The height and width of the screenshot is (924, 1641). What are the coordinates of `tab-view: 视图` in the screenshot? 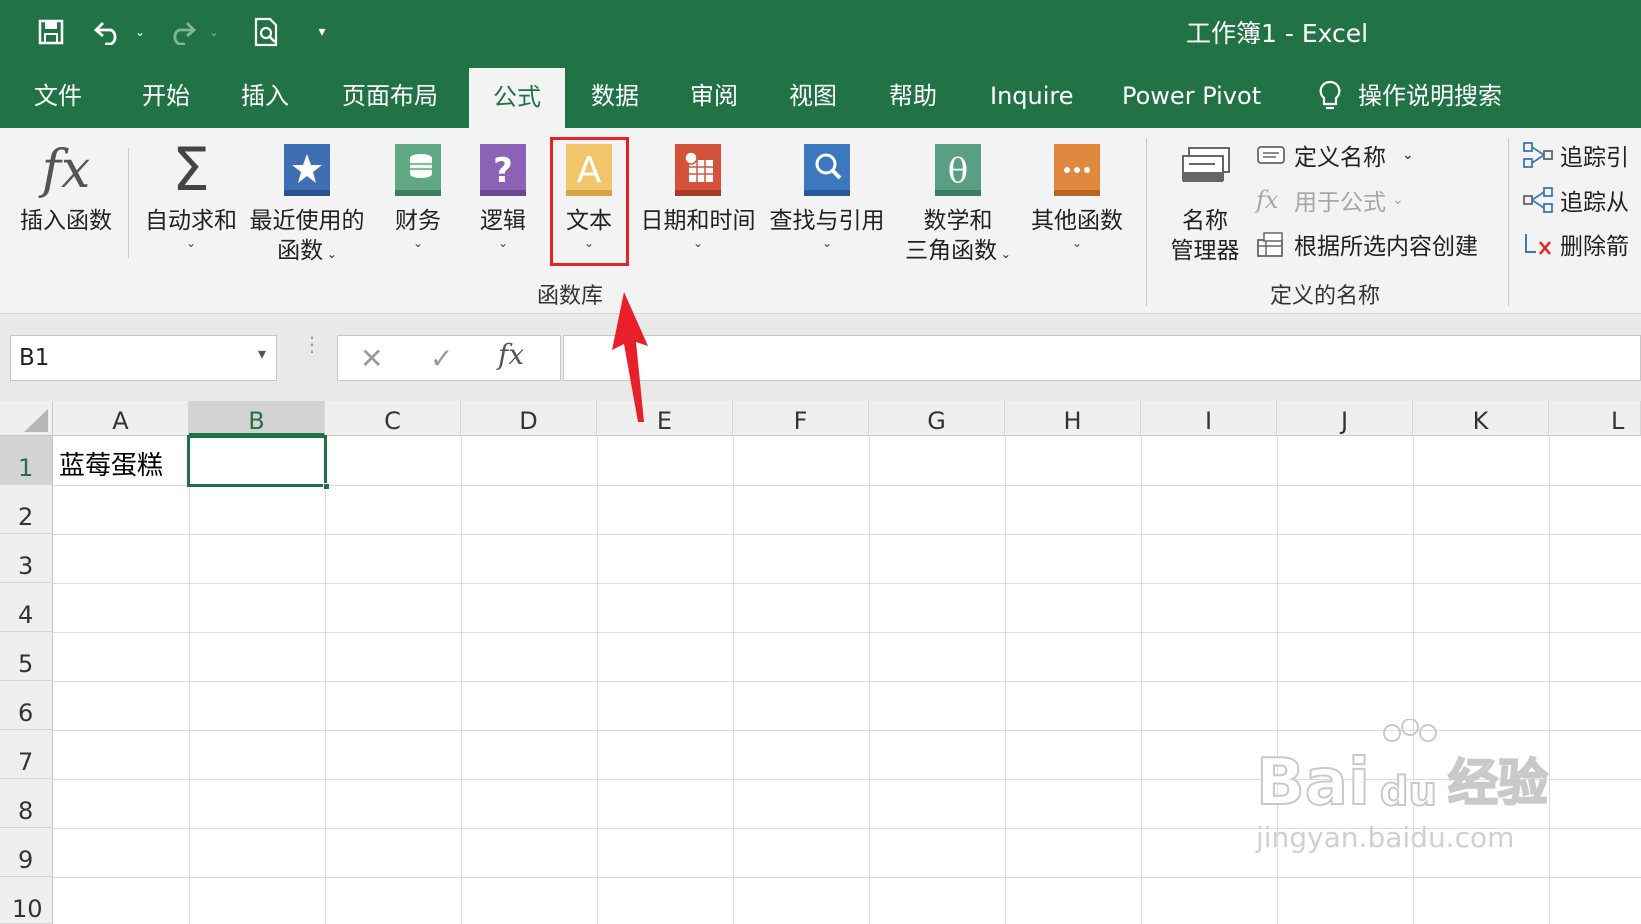 It's located at (813, 96).